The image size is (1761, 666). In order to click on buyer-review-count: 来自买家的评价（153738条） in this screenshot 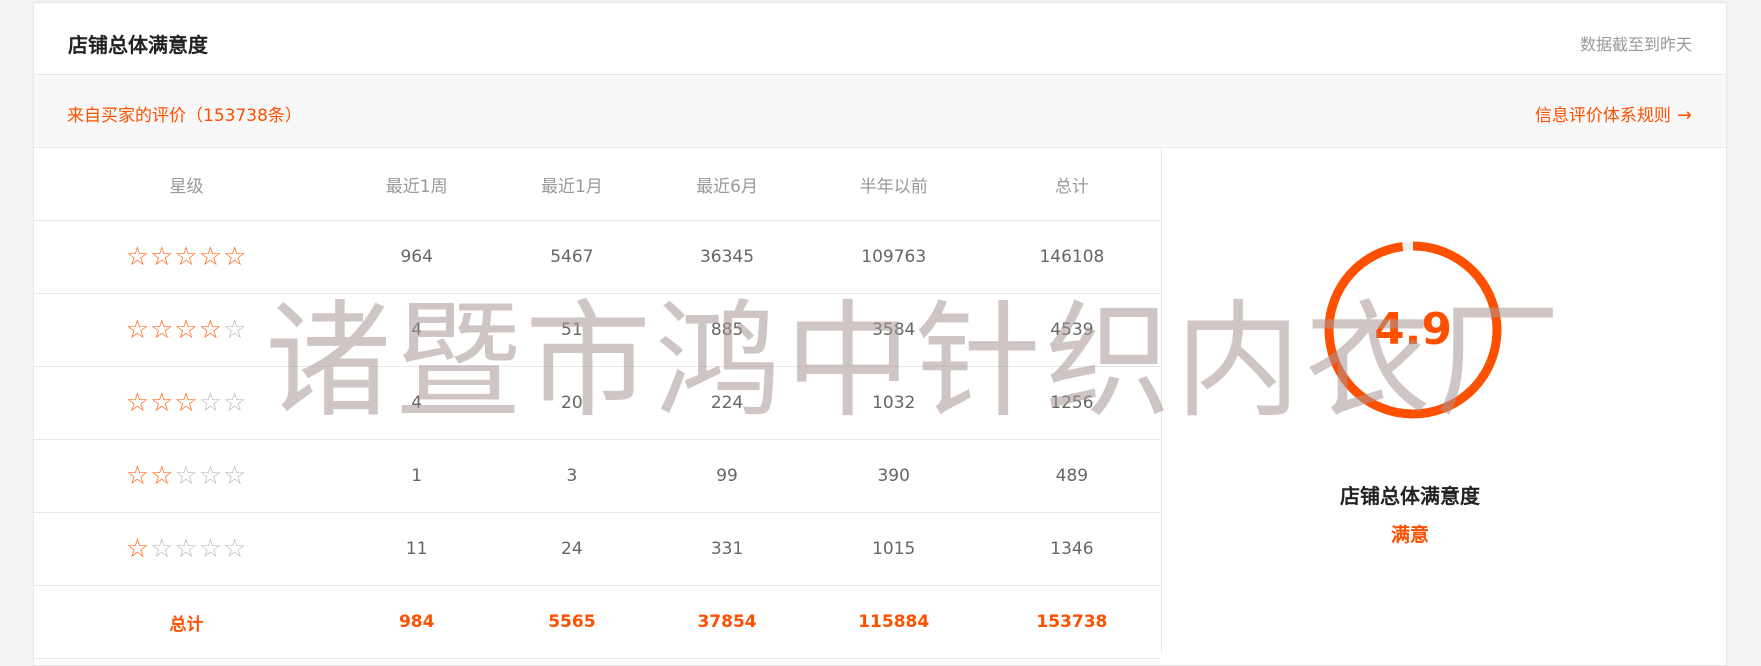, I will do `click(184, 116)`.